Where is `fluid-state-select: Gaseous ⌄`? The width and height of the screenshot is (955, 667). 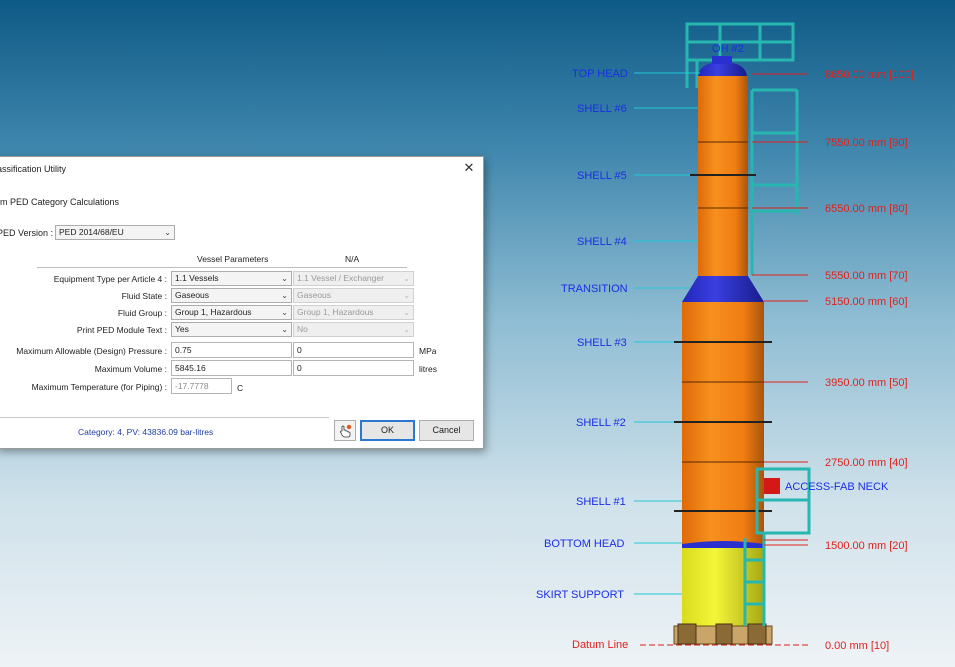
fluid-state-select: Gaseous ⌄ is located at coordinates (231, 295).